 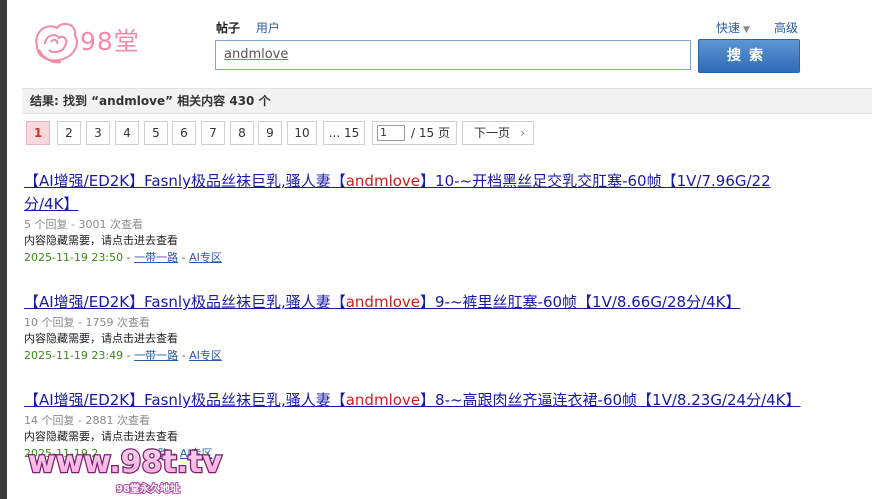 I want to click on page-7: 7, so click(x=213, y=133).